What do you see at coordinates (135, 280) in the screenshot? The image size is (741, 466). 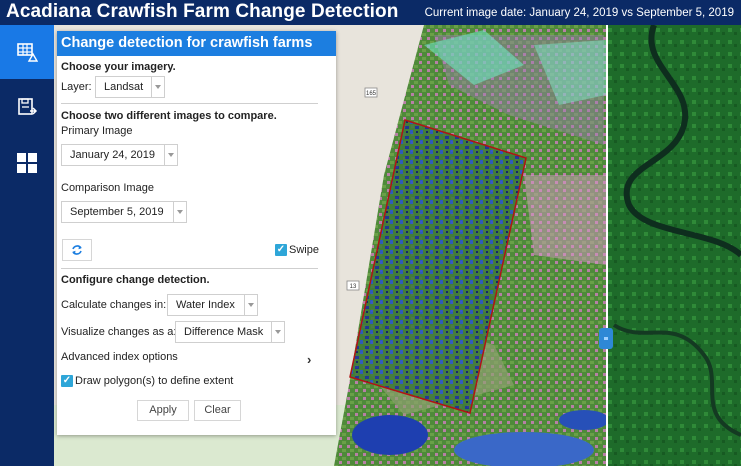 I see `configure-heading: Configure change detection.` at bounding box center [135, 280].